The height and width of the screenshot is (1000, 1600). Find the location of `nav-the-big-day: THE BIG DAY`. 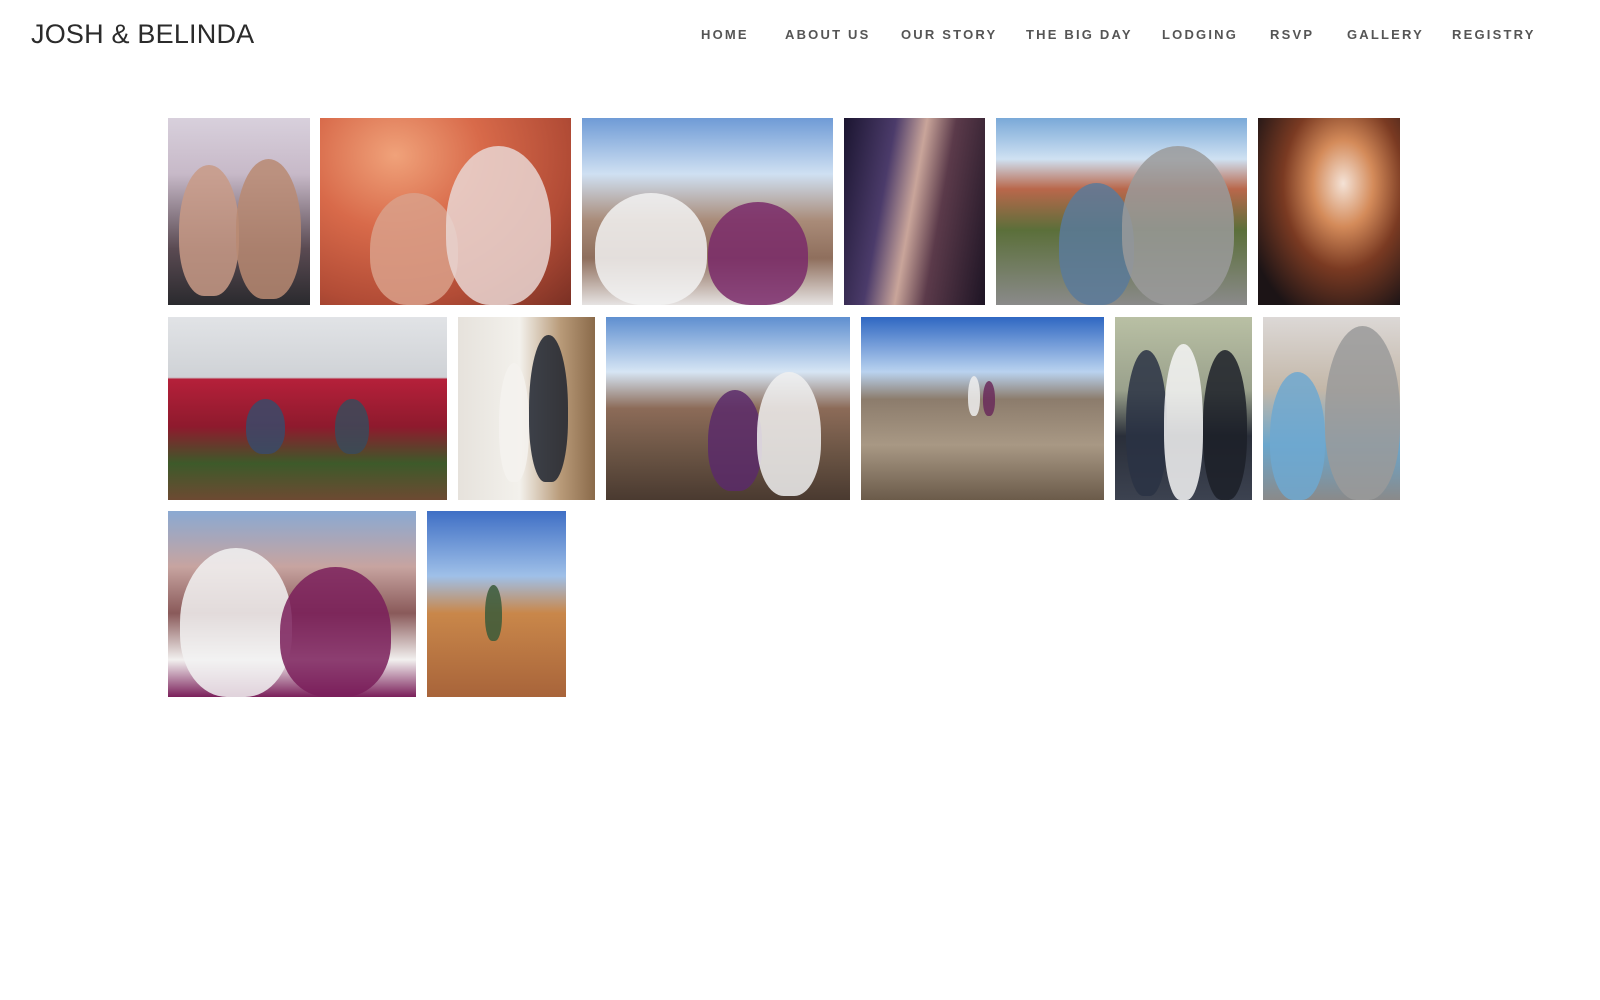

nav-the-big-day: THE BIG DAY is located at coordinates (1079, 35).